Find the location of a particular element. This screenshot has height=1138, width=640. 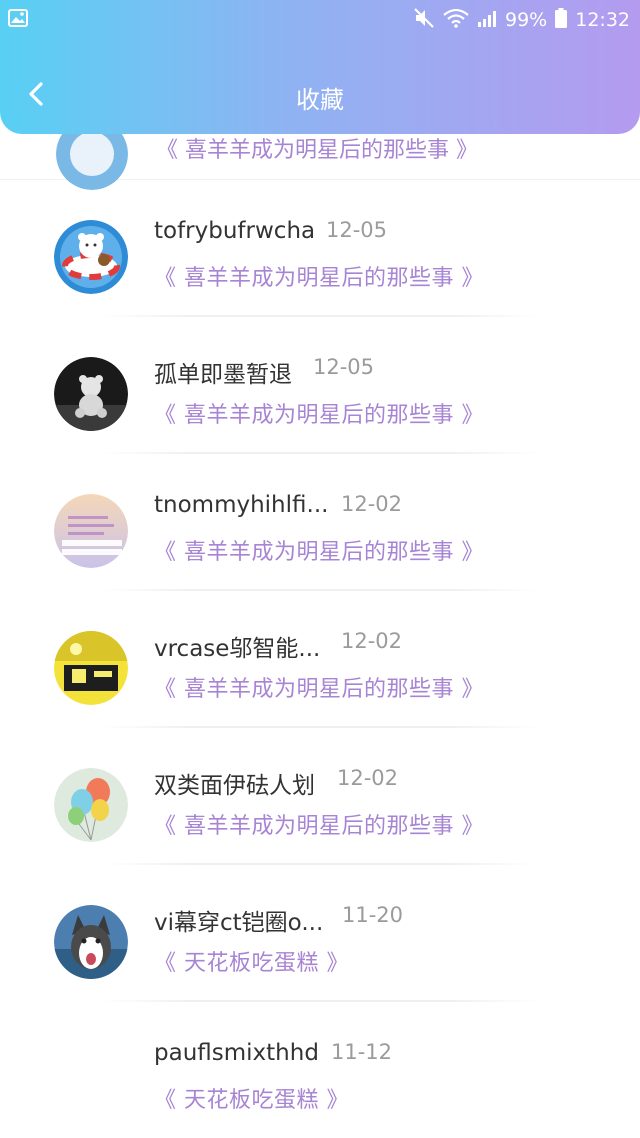

list-item: vi幕穿ct铠圈o... 11-20 《 天花板吃蛋糕 》 is located at coordinates (320, 933).